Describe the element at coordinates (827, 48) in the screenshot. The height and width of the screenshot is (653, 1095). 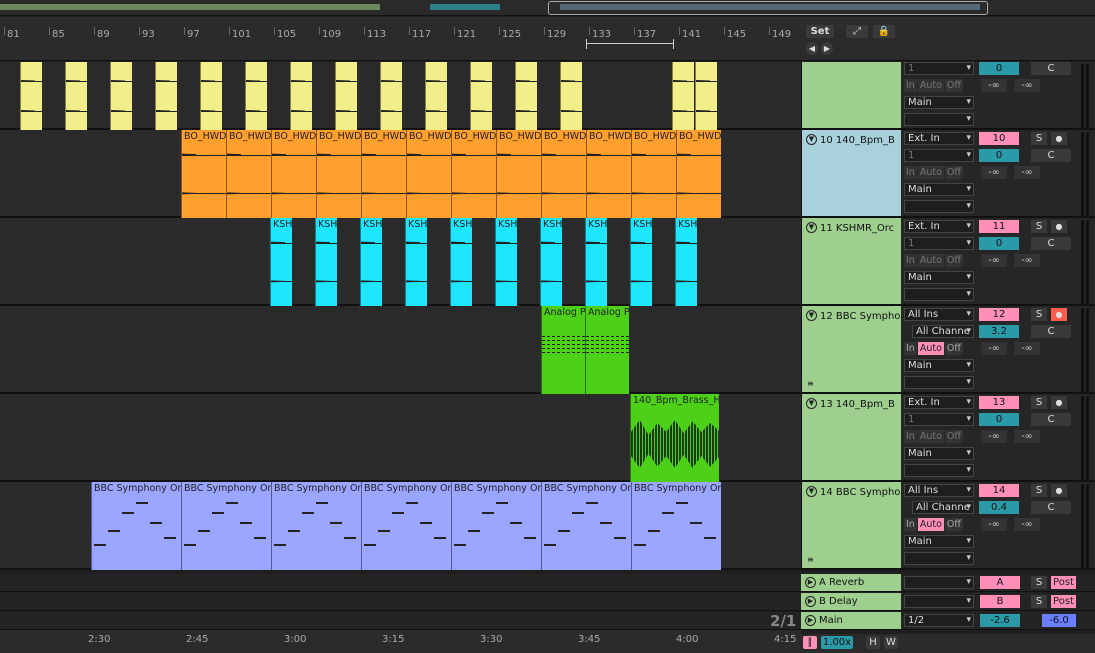
I see `next-locator-icon: ▶` at that location.